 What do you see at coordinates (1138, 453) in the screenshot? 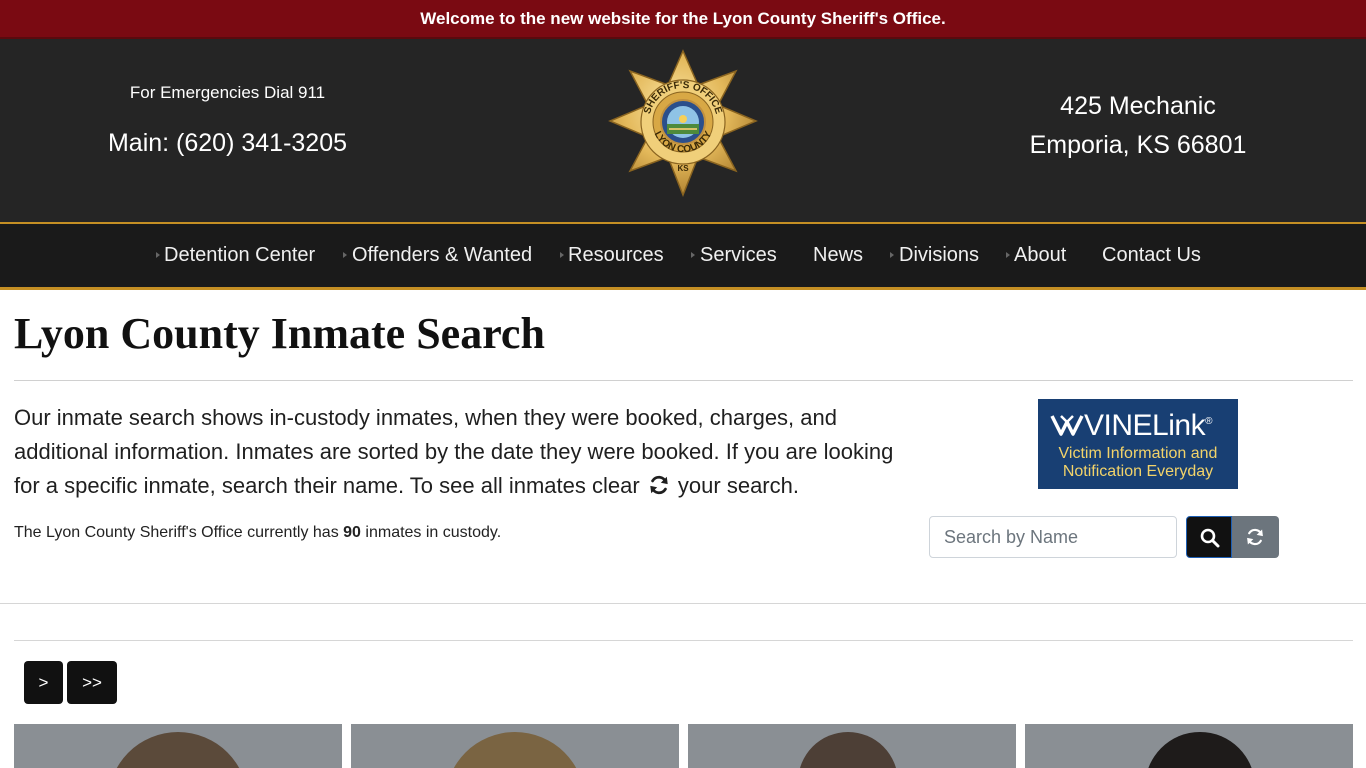
I see `vinelink-tagline-1: Victim Information and` at bounding box center [1138, 453].